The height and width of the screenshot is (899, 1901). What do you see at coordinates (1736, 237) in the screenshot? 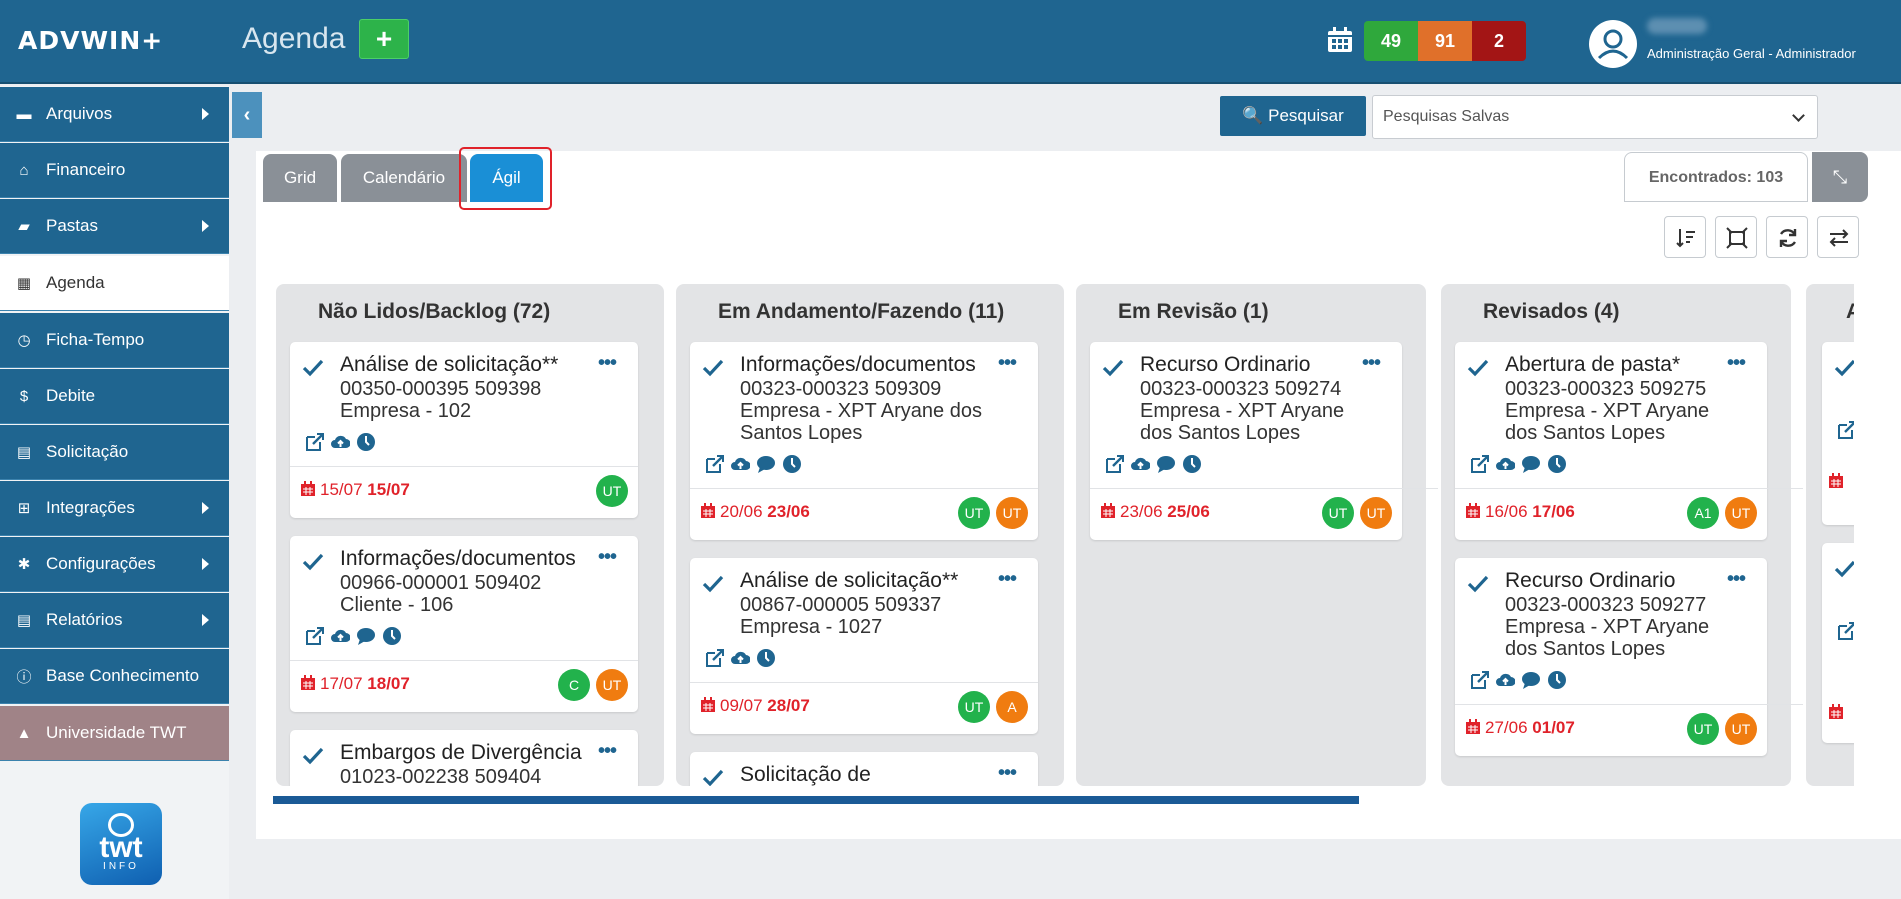
I see `fit-button` at bounding box center [1736, 237].